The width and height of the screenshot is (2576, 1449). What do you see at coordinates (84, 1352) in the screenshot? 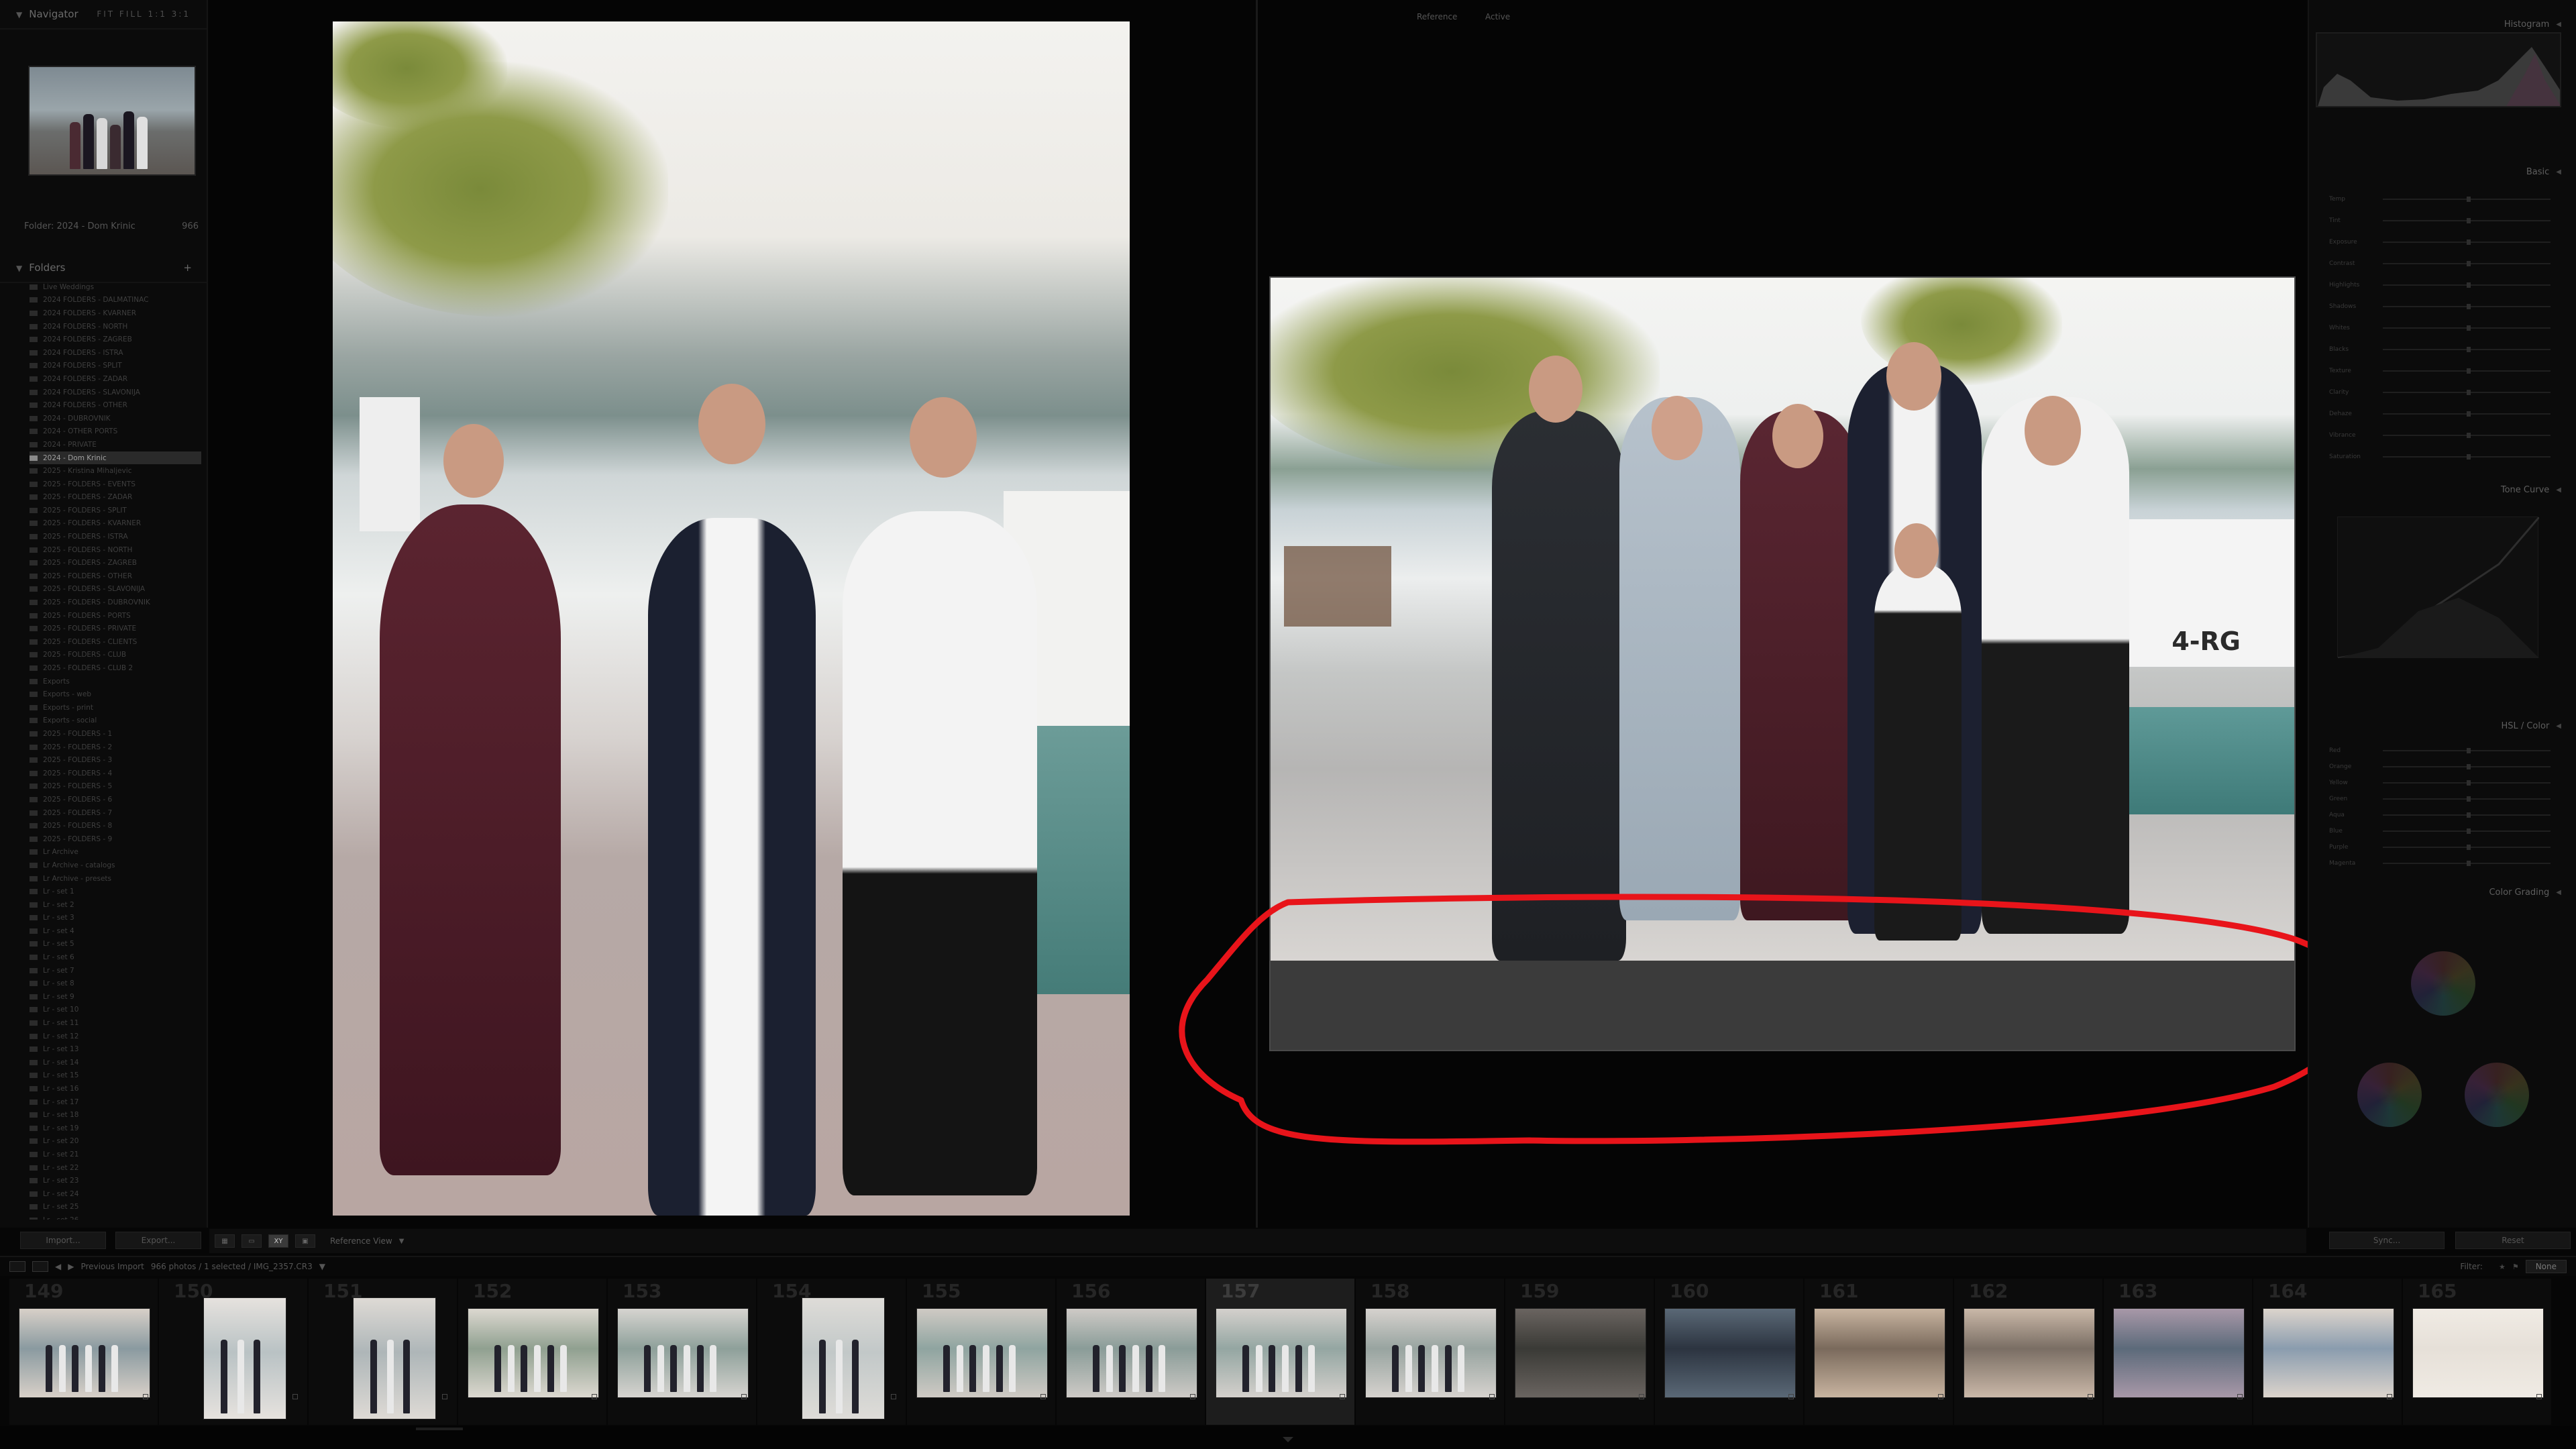
I see `filmstrip-cell: 149` at bounding box center [84, 1352].